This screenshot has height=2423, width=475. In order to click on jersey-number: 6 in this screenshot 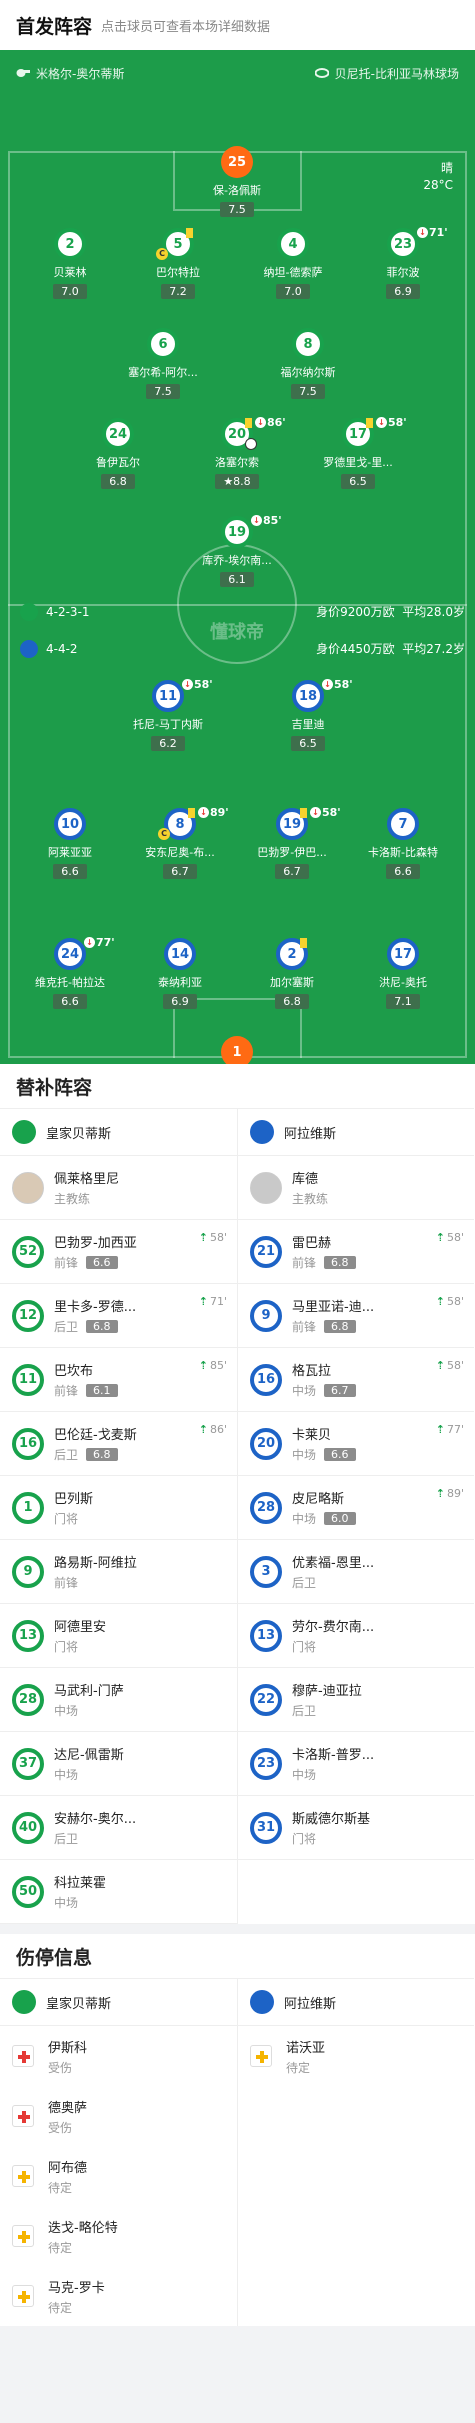, I will do `click(163, 344)`.